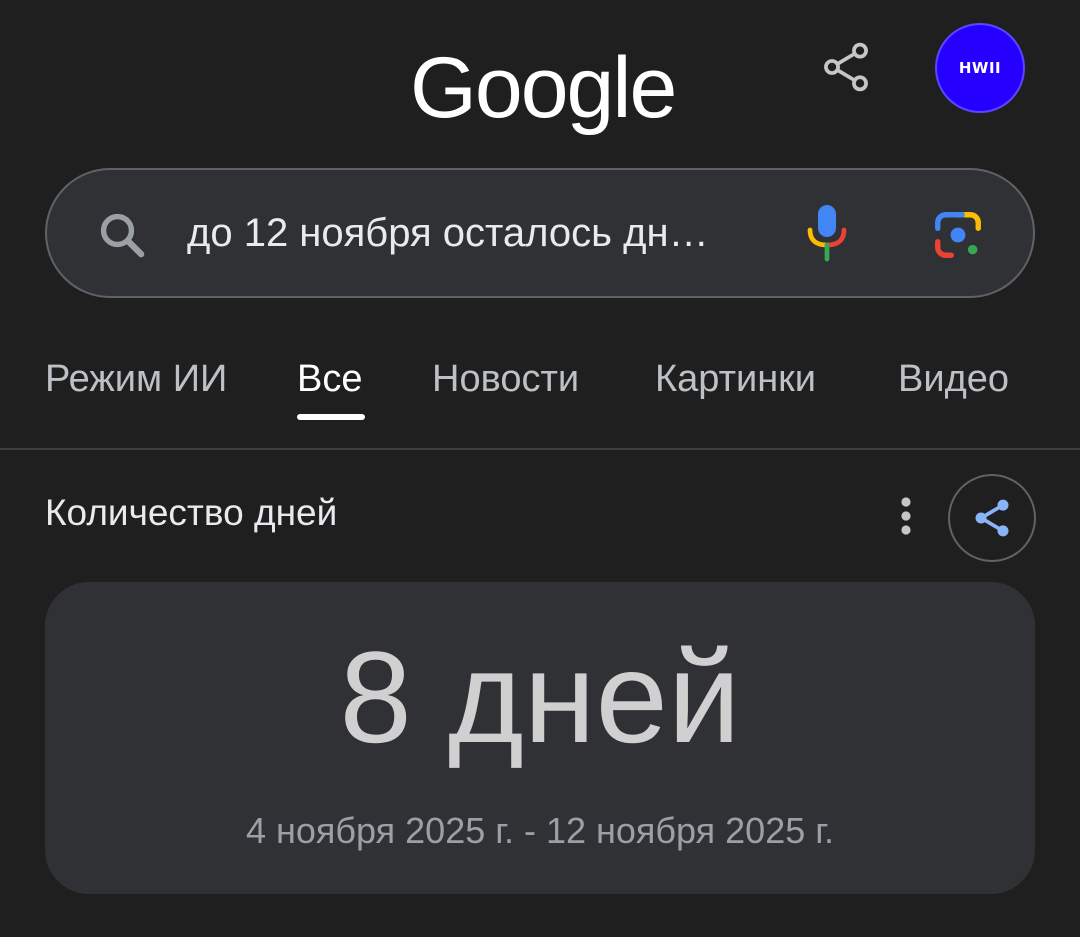 Image resolution: width=1080 pixels, height=937 pixels. I want to click on date-range: 4 ноября 2025 г. - 12 ноября 2025 г., so click(540, 830).